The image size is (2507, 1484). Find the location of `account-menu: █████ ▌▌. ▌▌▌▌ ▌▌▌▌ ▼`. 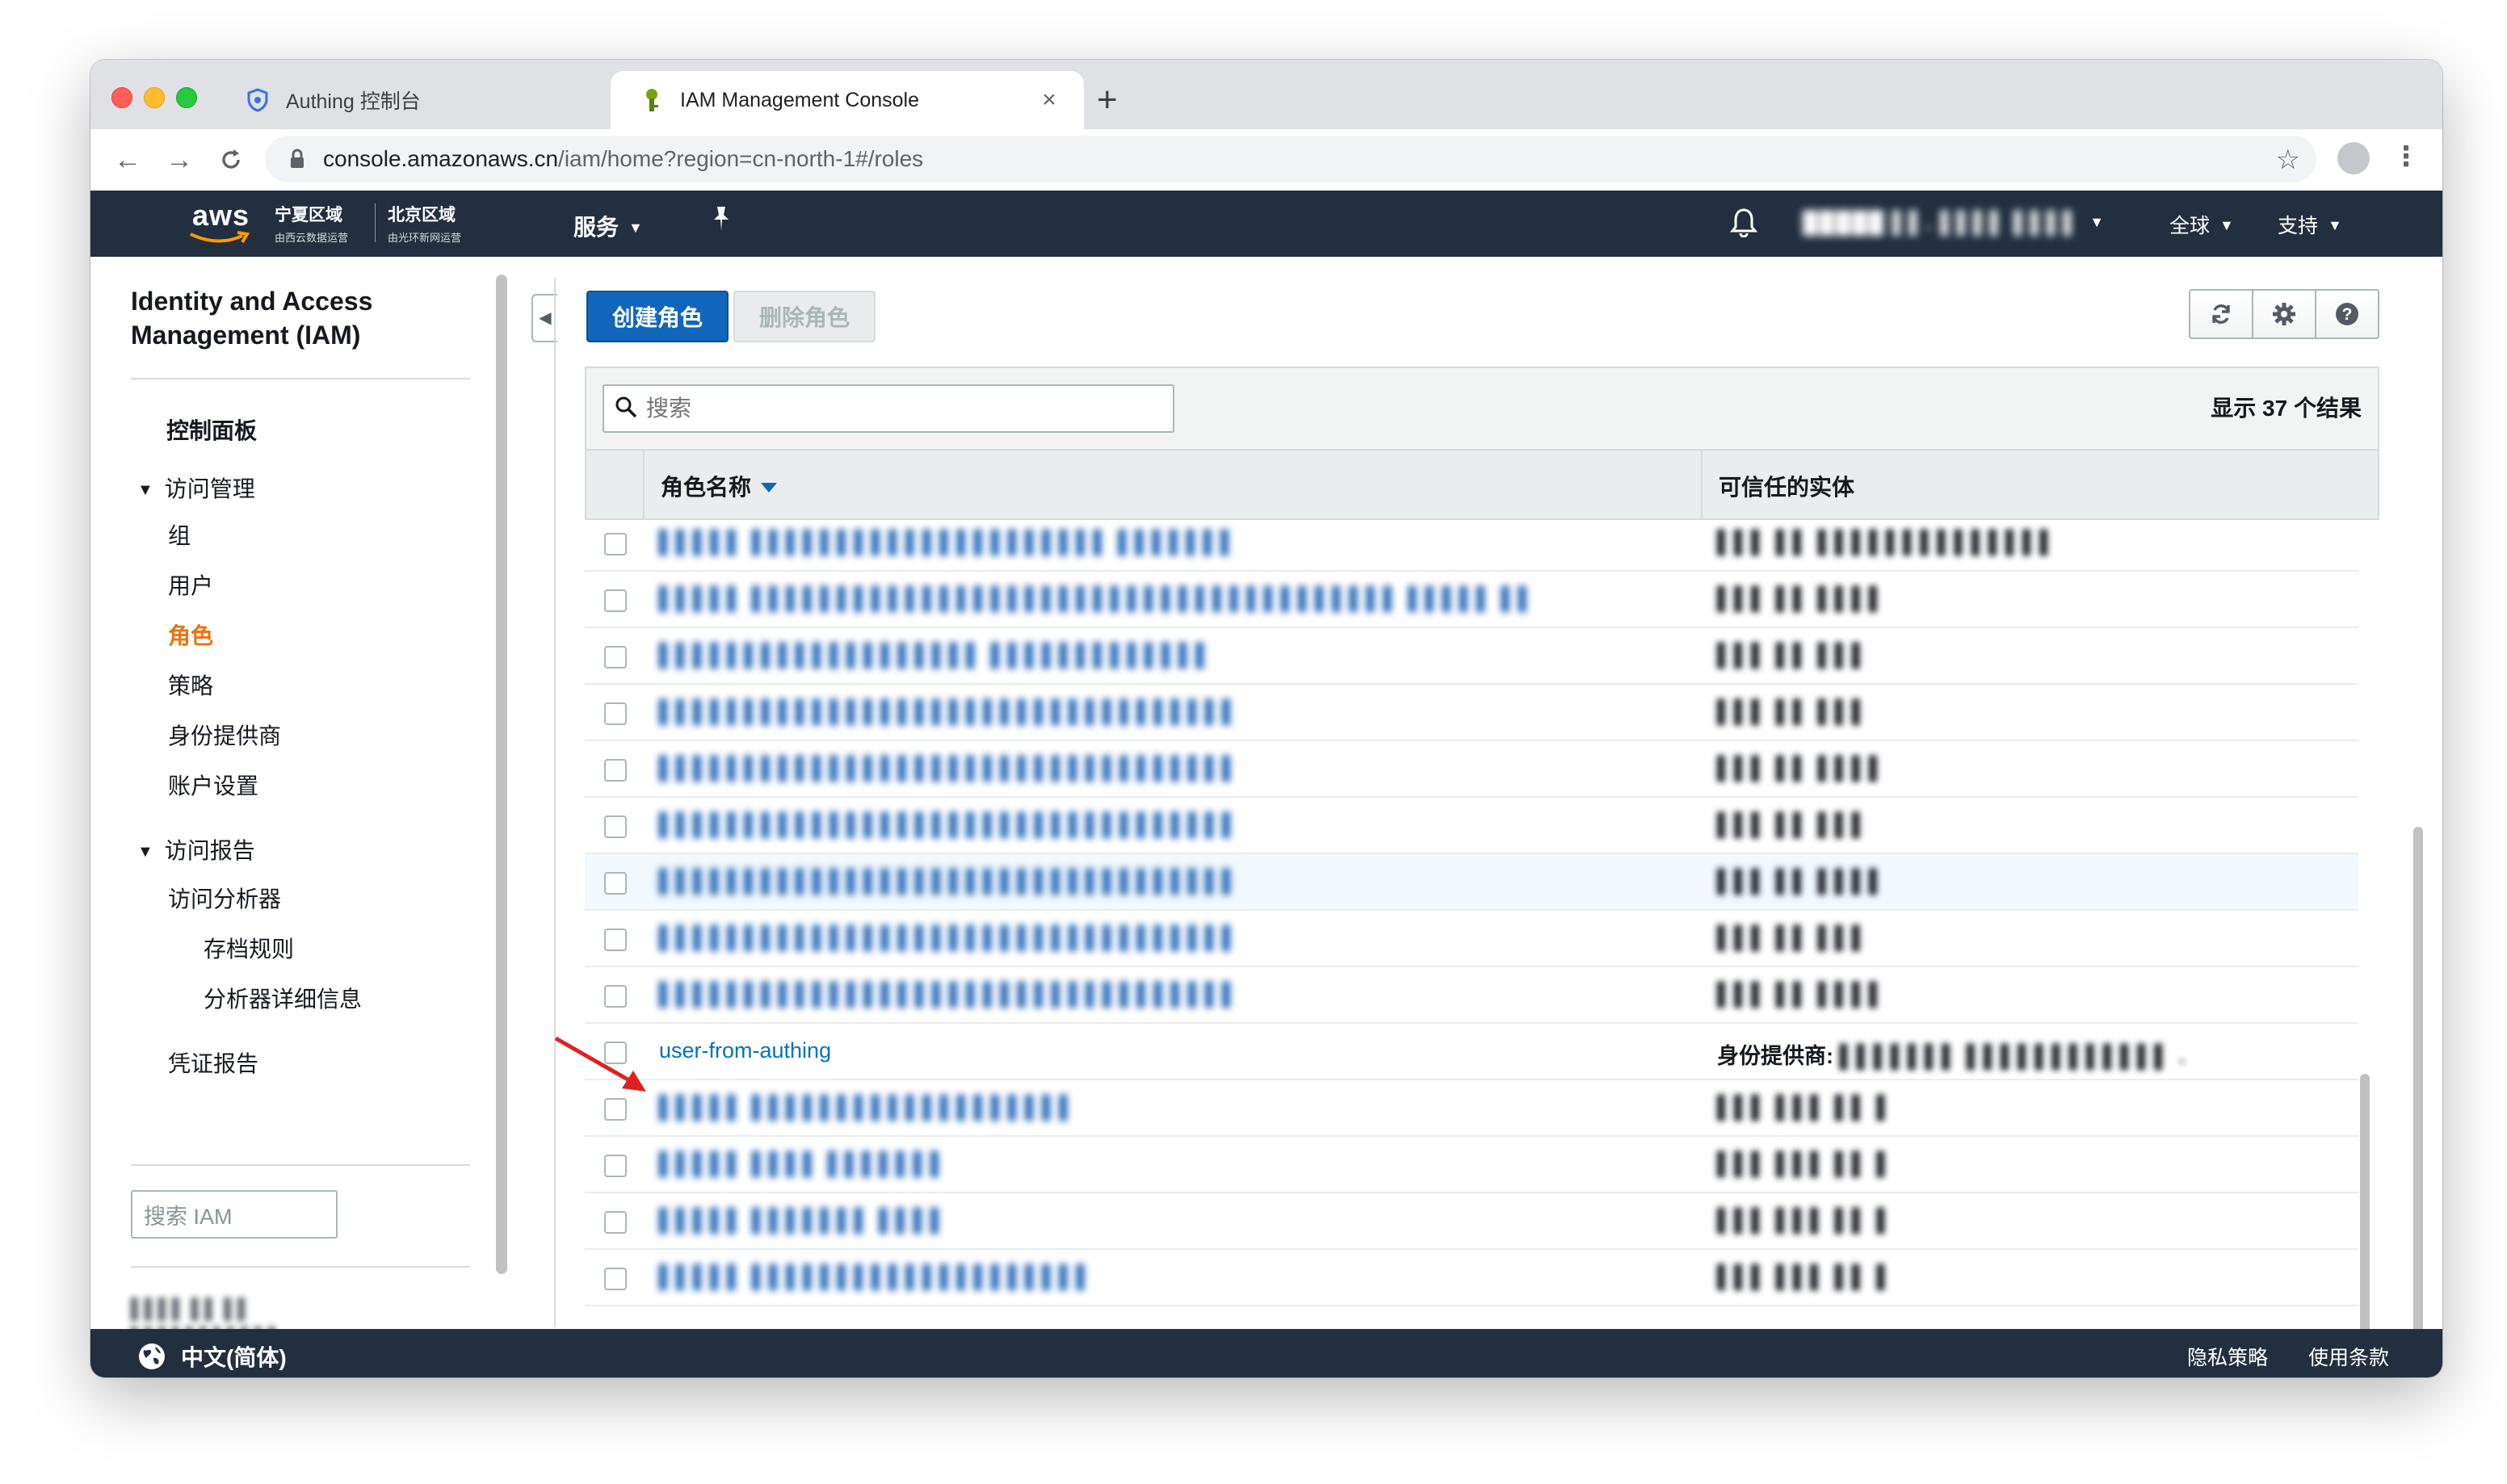

account-menu: █████ ▌▌. ▌▌▌▌ ▌▌▌▌ ▼ is located at coordinates (1954, 222).